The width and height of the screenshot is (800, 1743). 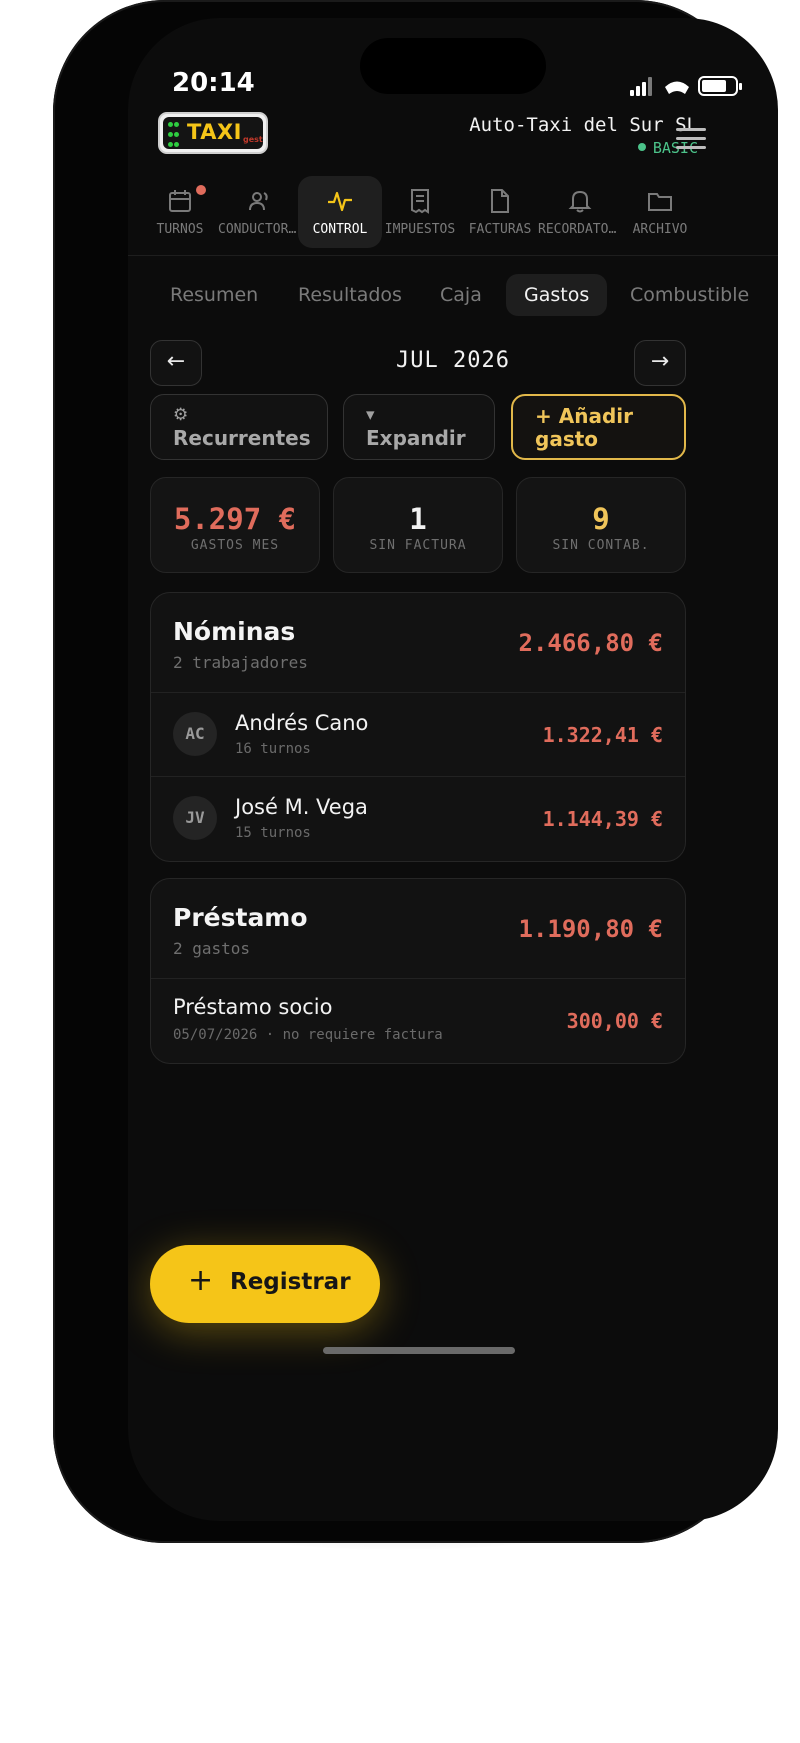 What do you see at coordinates (601, 519) in the screenshot?
I see `stat-value: 9` at bounding box center [601, 519].